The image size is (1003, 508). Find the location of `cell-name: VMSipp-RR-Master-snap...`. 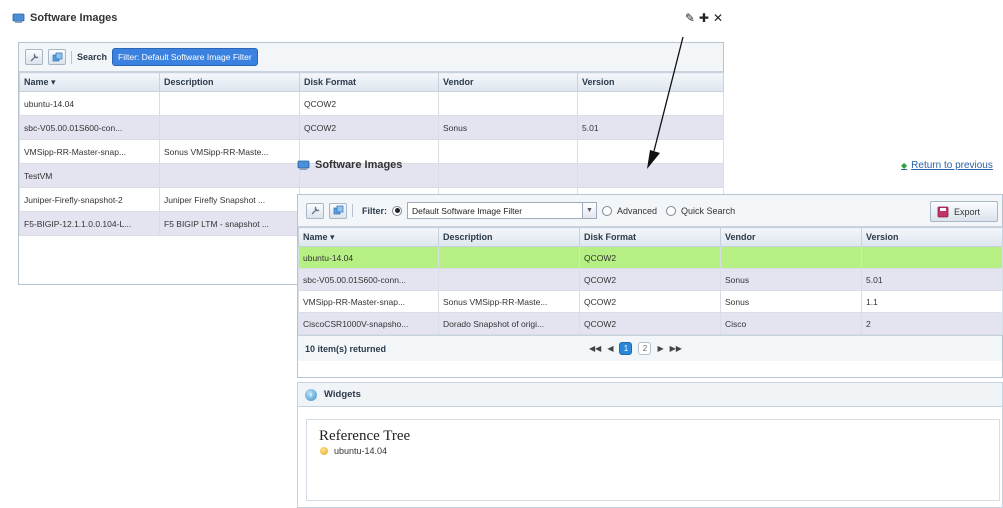

cell-name: VMSipp-RR-Master-snap... is located at coordinates (89, 151).